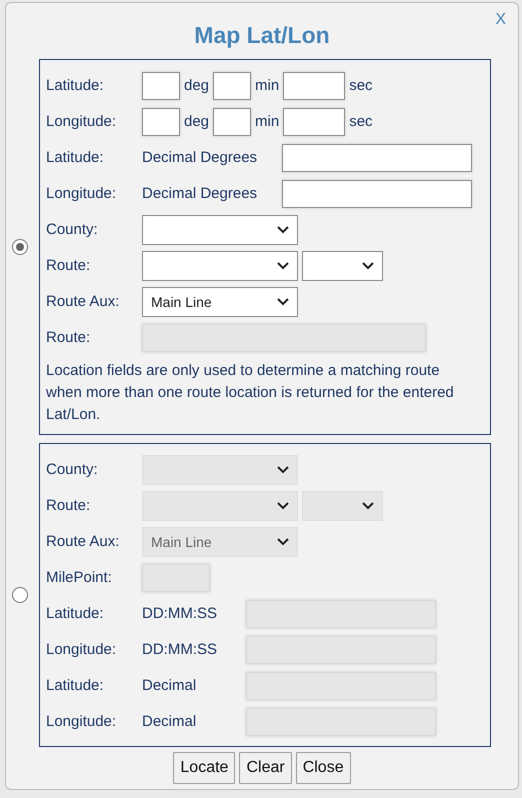 This screenshot has height=798, width=522. What do you see at coordinates (220, 302) in the screenshot?
I see `dropdown: Main Line` at bounding box center [220, 302].